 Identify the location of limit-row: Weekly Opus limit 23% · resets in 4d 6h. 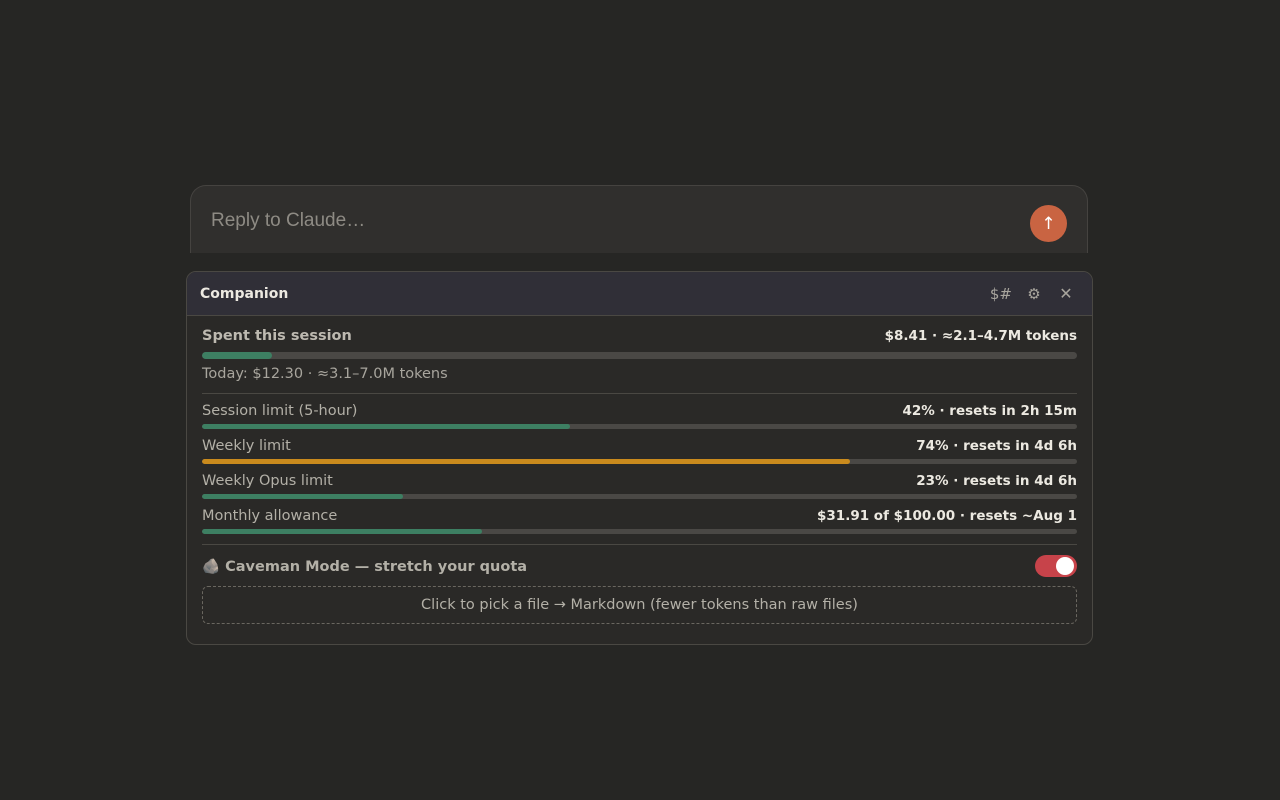
(639, 481).